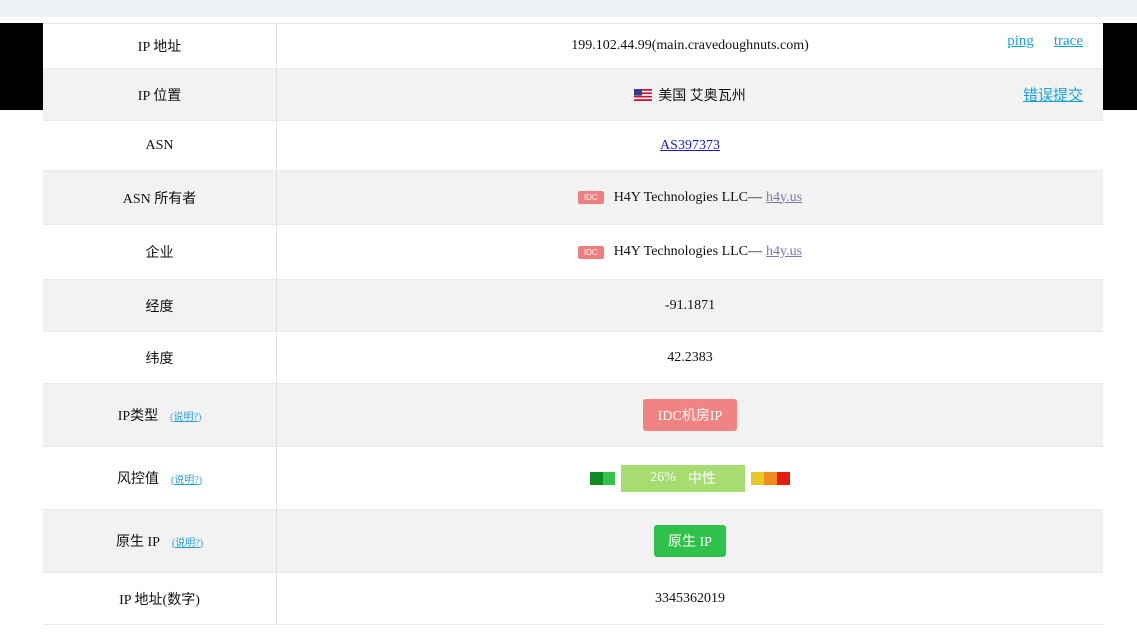 This screenshot has width=1137, height=632. What do you see at coordinates (160, 145) in the screenshot?
I see `asn-label: ASN` at bounding box center [160, 145].